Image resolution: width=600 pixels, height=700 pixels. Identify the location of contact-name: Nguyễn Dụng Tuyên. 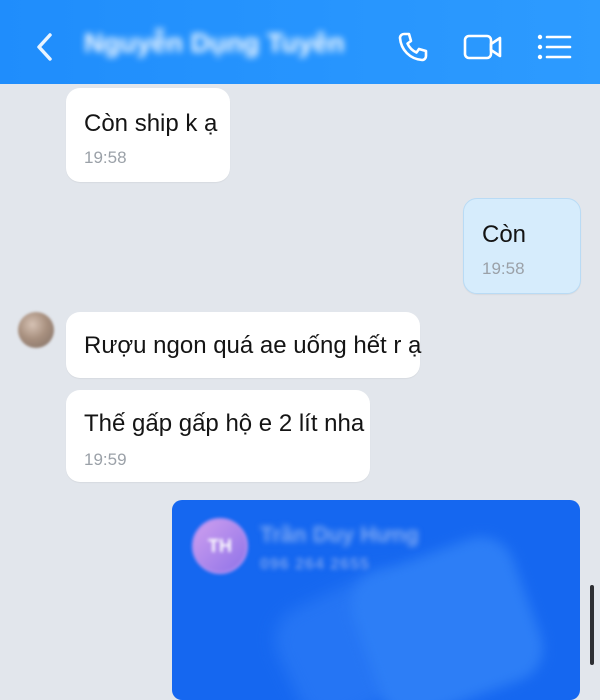
(214, 43).